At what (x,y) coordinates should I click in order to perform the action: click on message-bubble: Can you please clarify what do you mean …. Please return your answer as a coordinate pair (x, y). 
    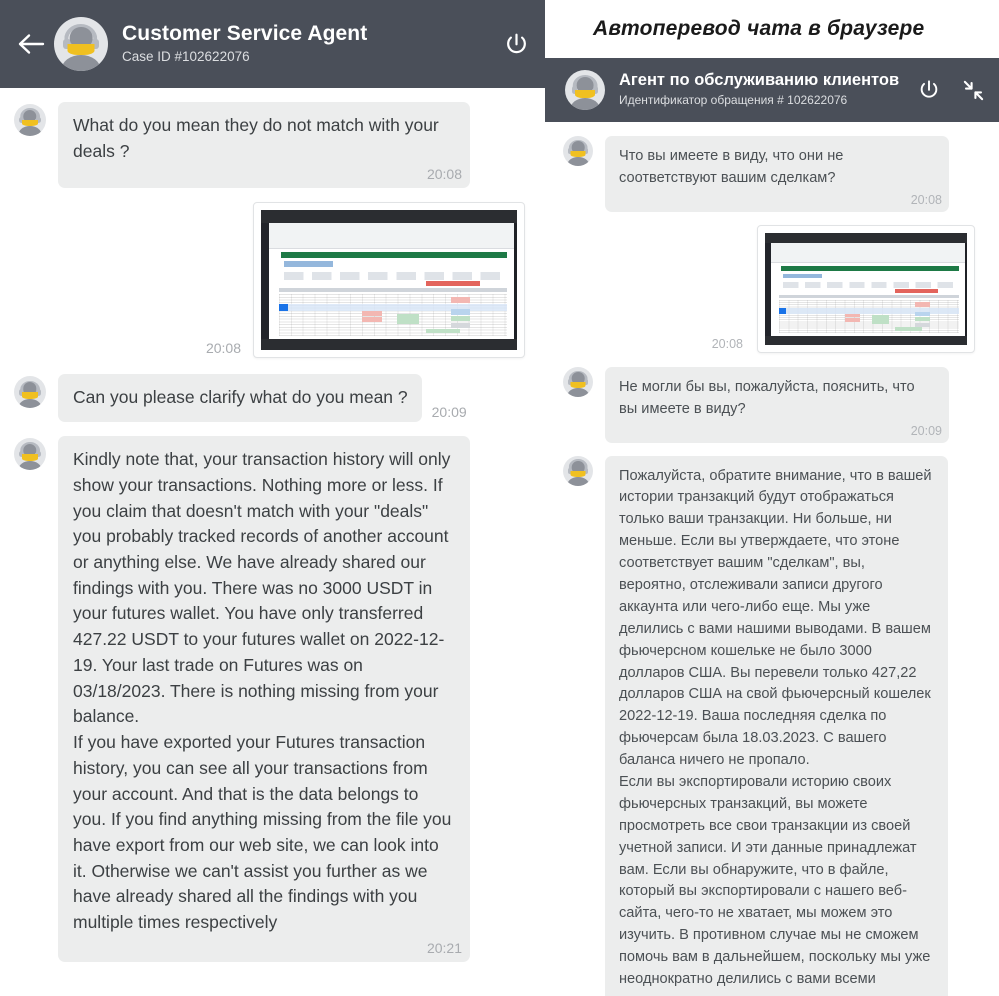
    Looking at the image, I should click on (240, 398).